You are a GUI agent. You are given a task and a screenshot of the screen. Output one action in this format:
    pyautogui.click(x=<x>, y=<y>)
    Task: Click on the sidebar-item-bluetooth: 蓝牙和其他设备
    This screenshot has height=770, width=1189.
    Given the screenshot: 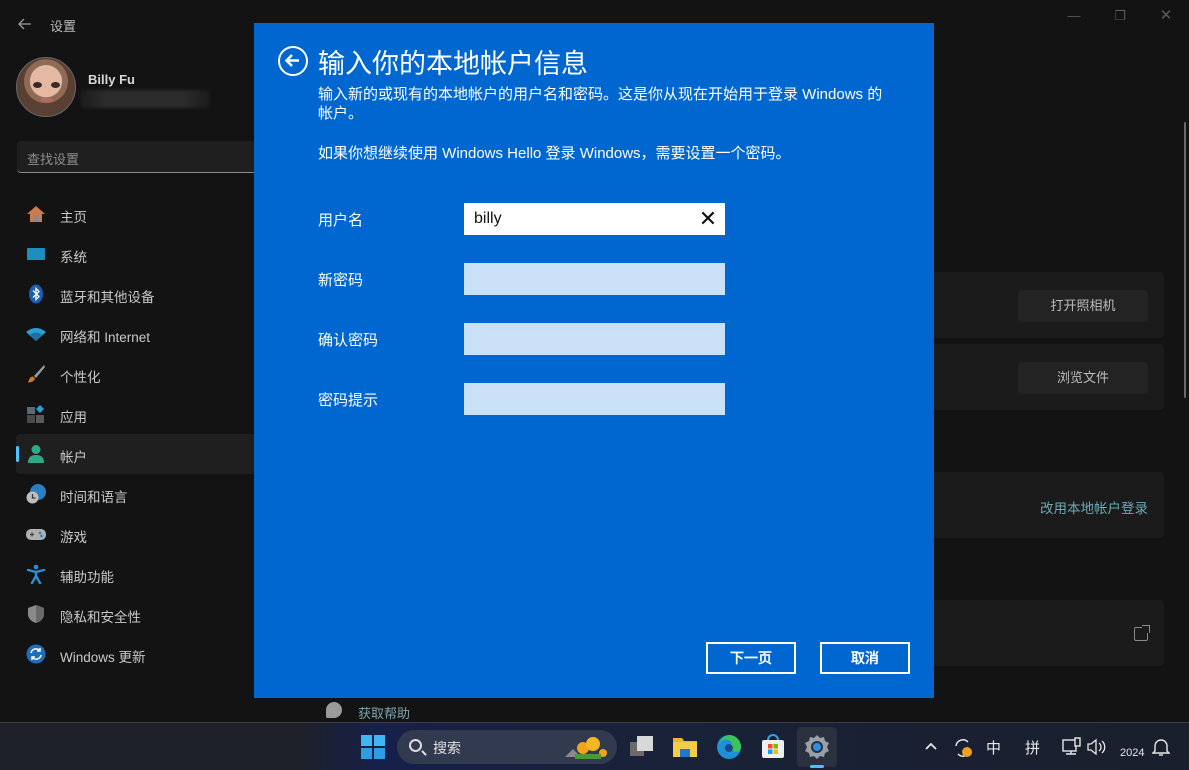 What is the action you would take?
    pyautogui.click(x=136, y=294)
    